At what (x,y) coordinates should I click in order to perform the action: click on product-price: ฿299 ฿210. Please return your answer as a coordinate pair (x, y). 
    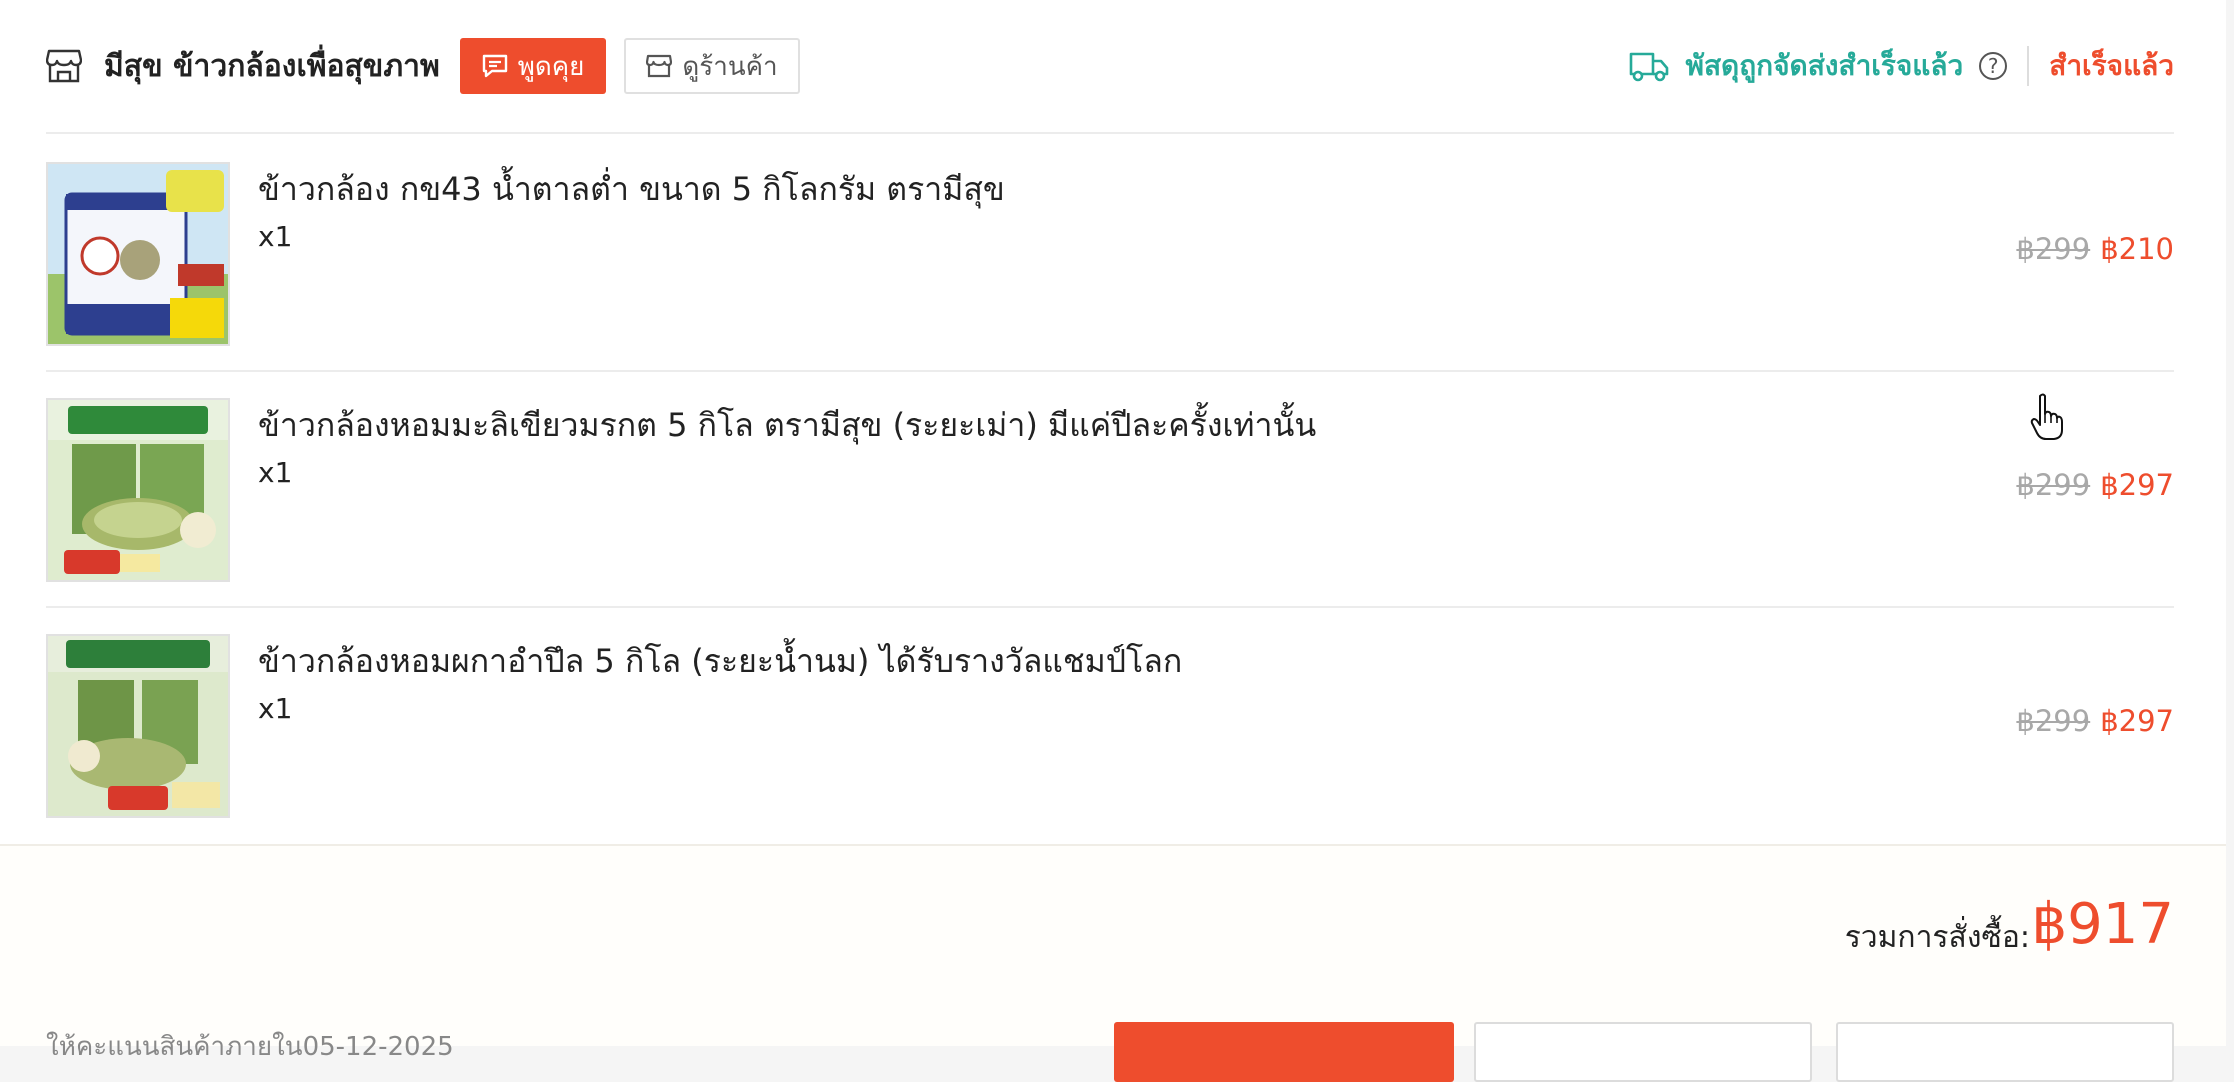
    Looking at the image, I should click on (2095, 249).